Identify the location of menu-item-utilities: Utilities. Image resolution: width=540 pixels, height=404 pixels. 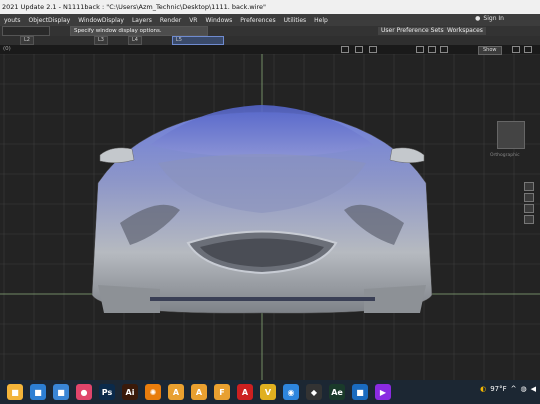
(295, 20).